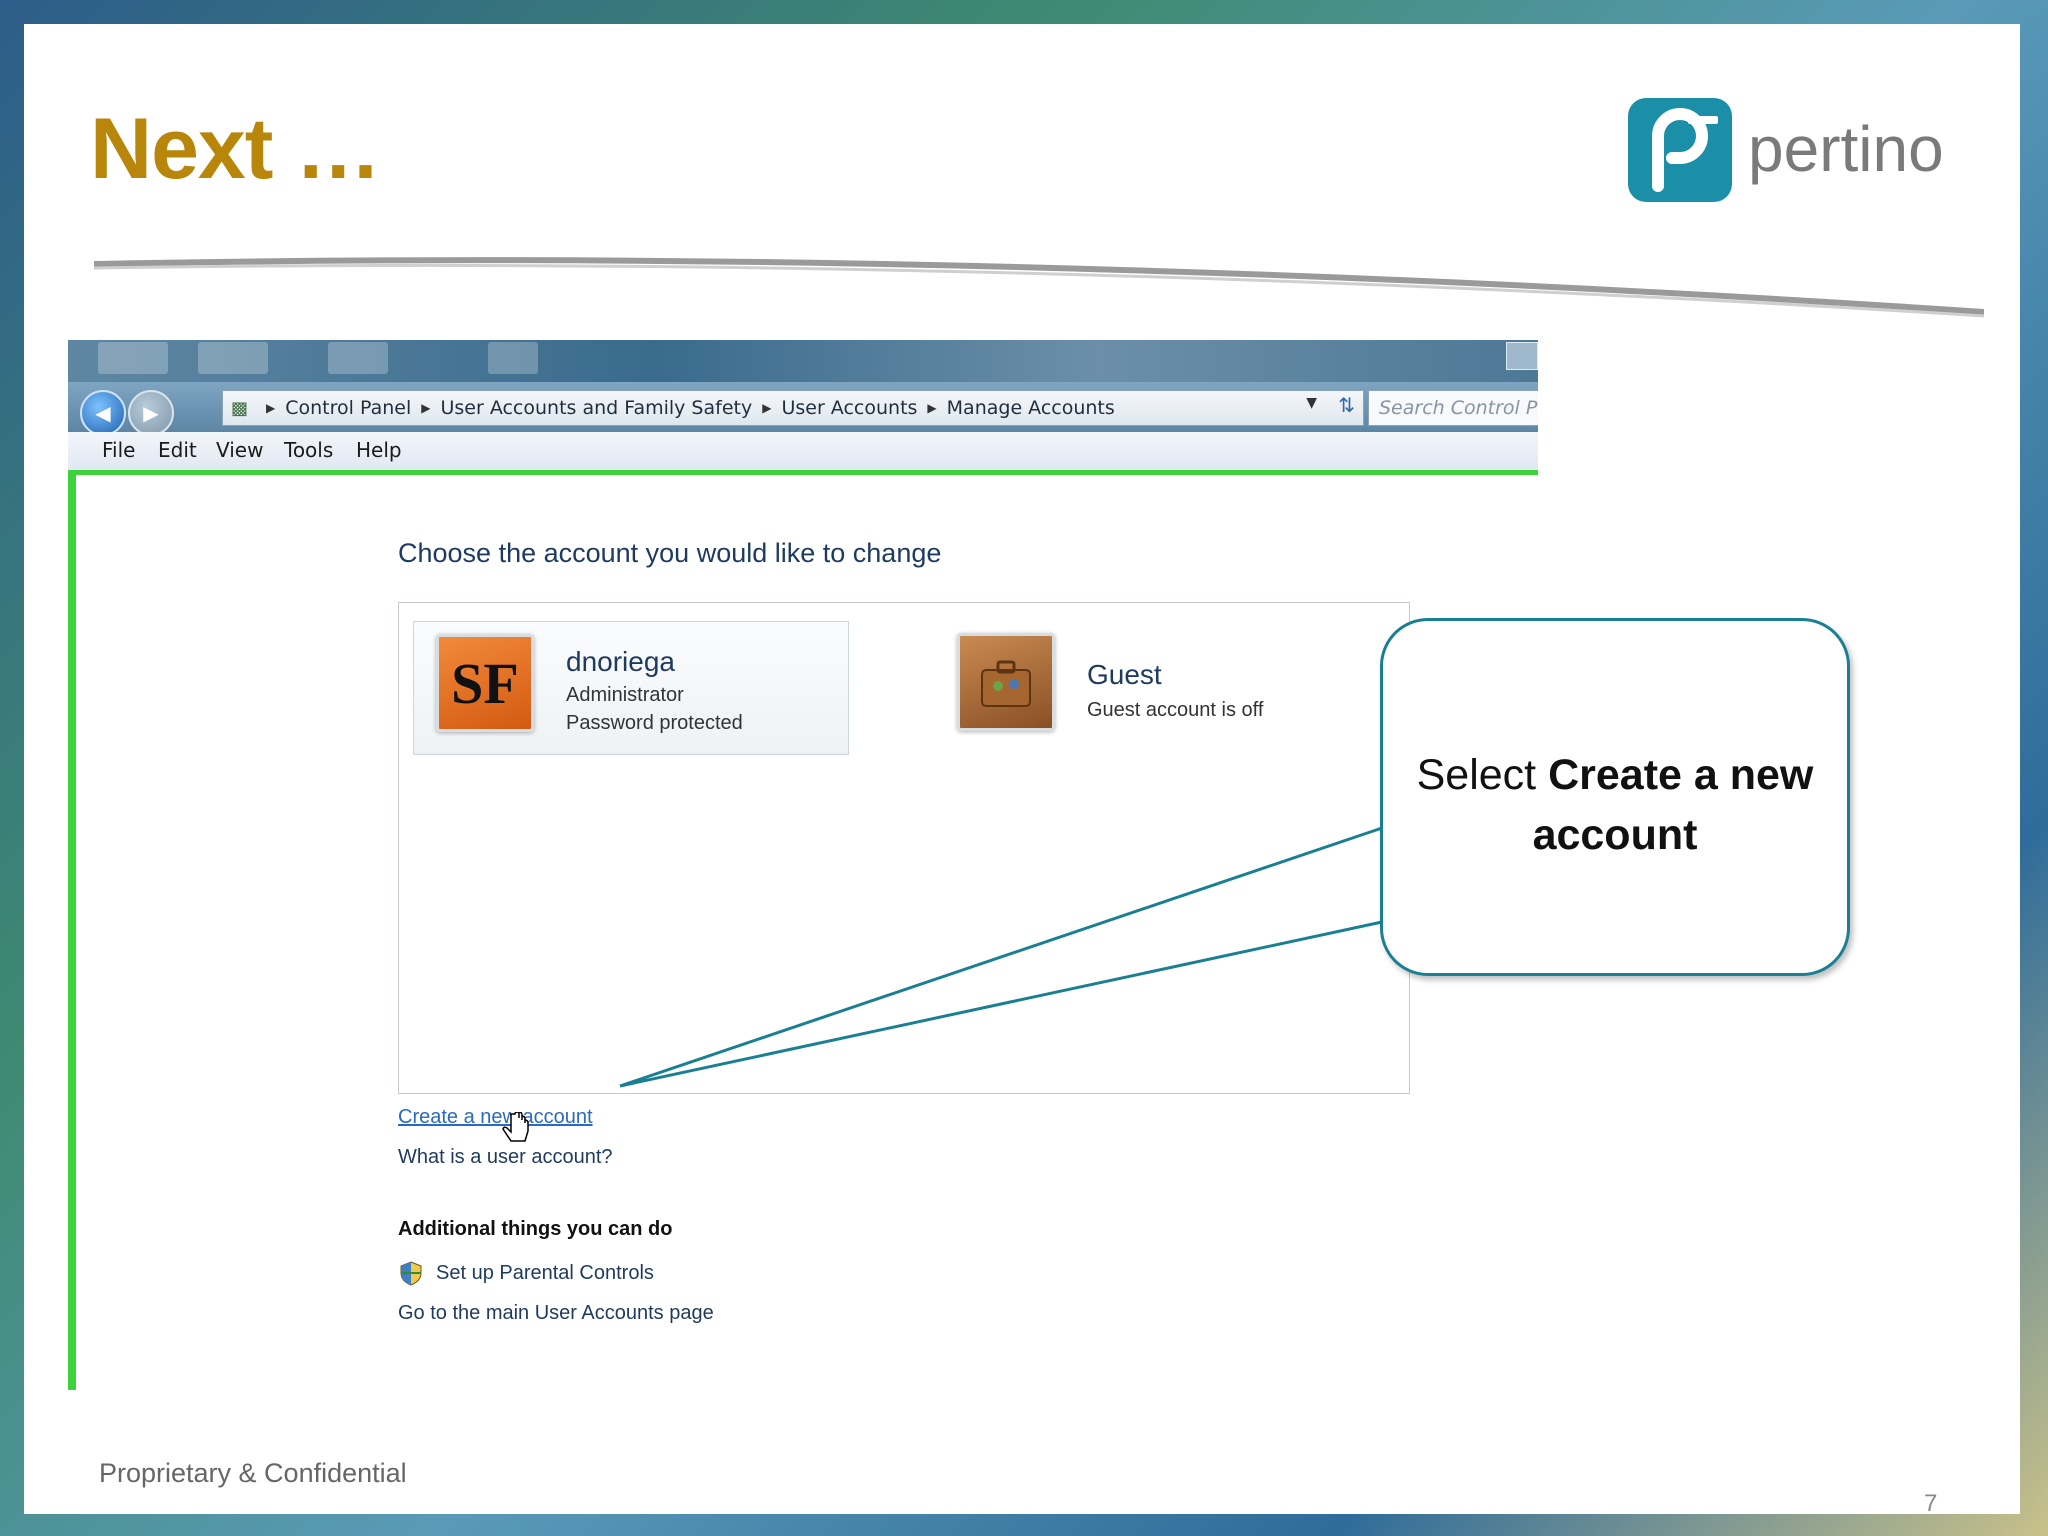 The width and height of the screenshot is (2048, 1536). Describe the element at coordinates (620, 661) in the screenshot. I see `account-name: dnoriega` at that location.